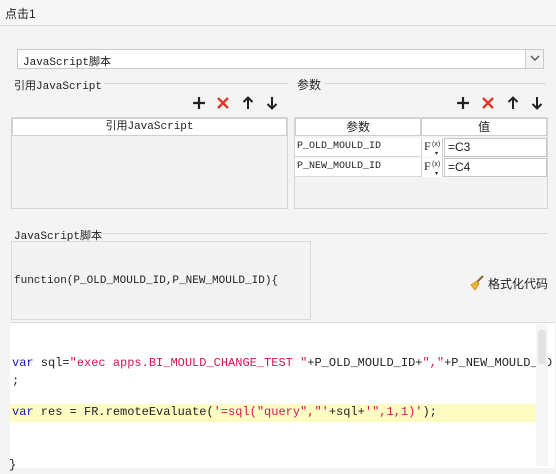  Describe the element at coordinates (196, 83) in the screenshot. I see `ref-js-divider` at that location.